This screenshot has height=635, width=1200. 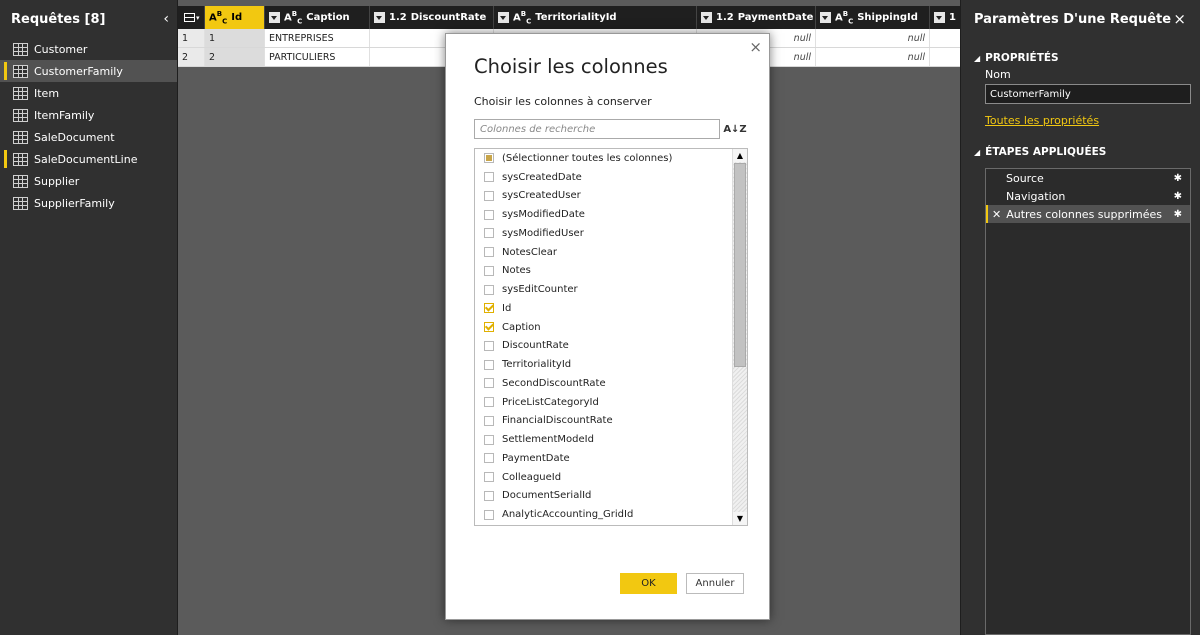 What do you see at coordinates (611, 214) in the screenshot?
I see `column-item: sysModifiedDate` at bounding box center [611, 214].